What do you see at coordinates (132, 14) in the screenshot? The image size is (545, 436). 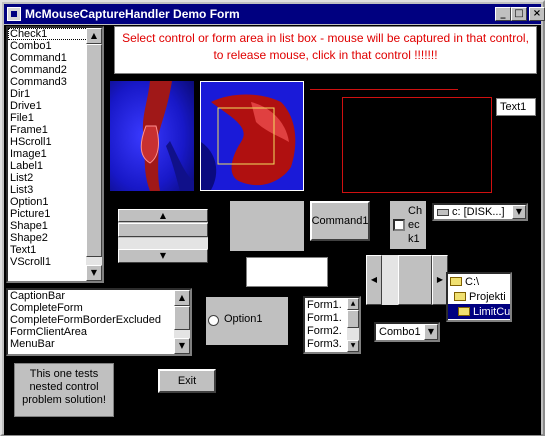 I see `window-title: McMouseCaptureHandler Demo Form` at bounding box center [132, 14].